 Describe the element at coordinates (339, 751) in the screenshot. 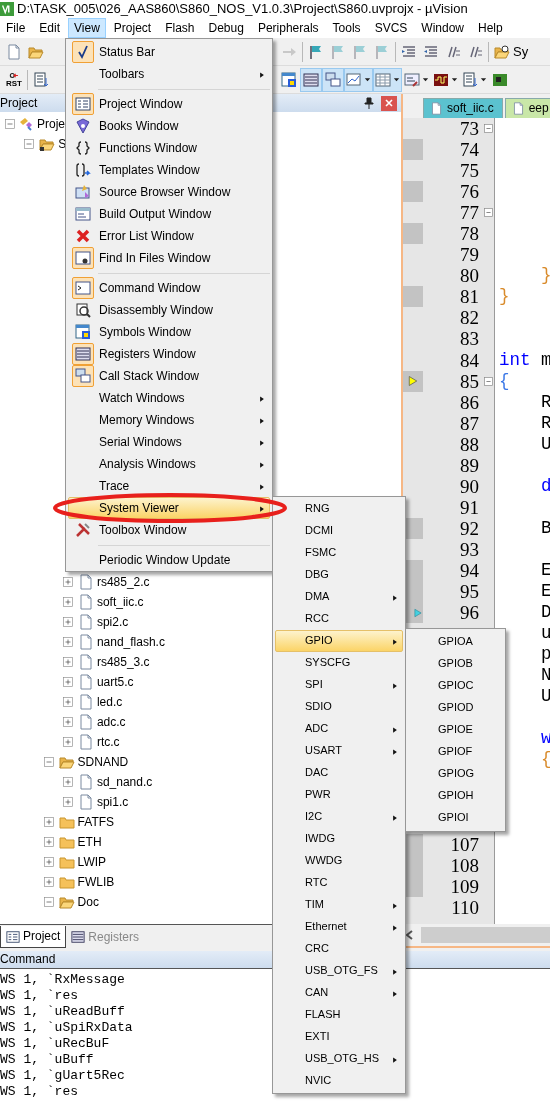

I see `menu-item: USART` at that location.